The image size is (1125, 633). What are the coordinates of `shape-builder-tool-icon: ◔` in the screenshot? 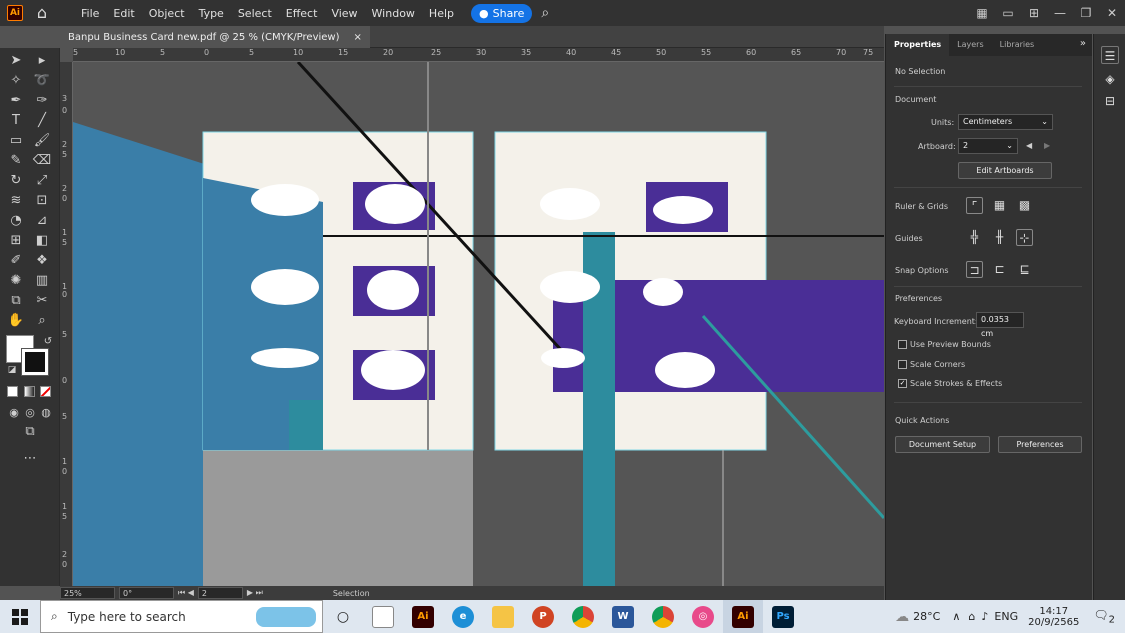 It's located at (16, 221).